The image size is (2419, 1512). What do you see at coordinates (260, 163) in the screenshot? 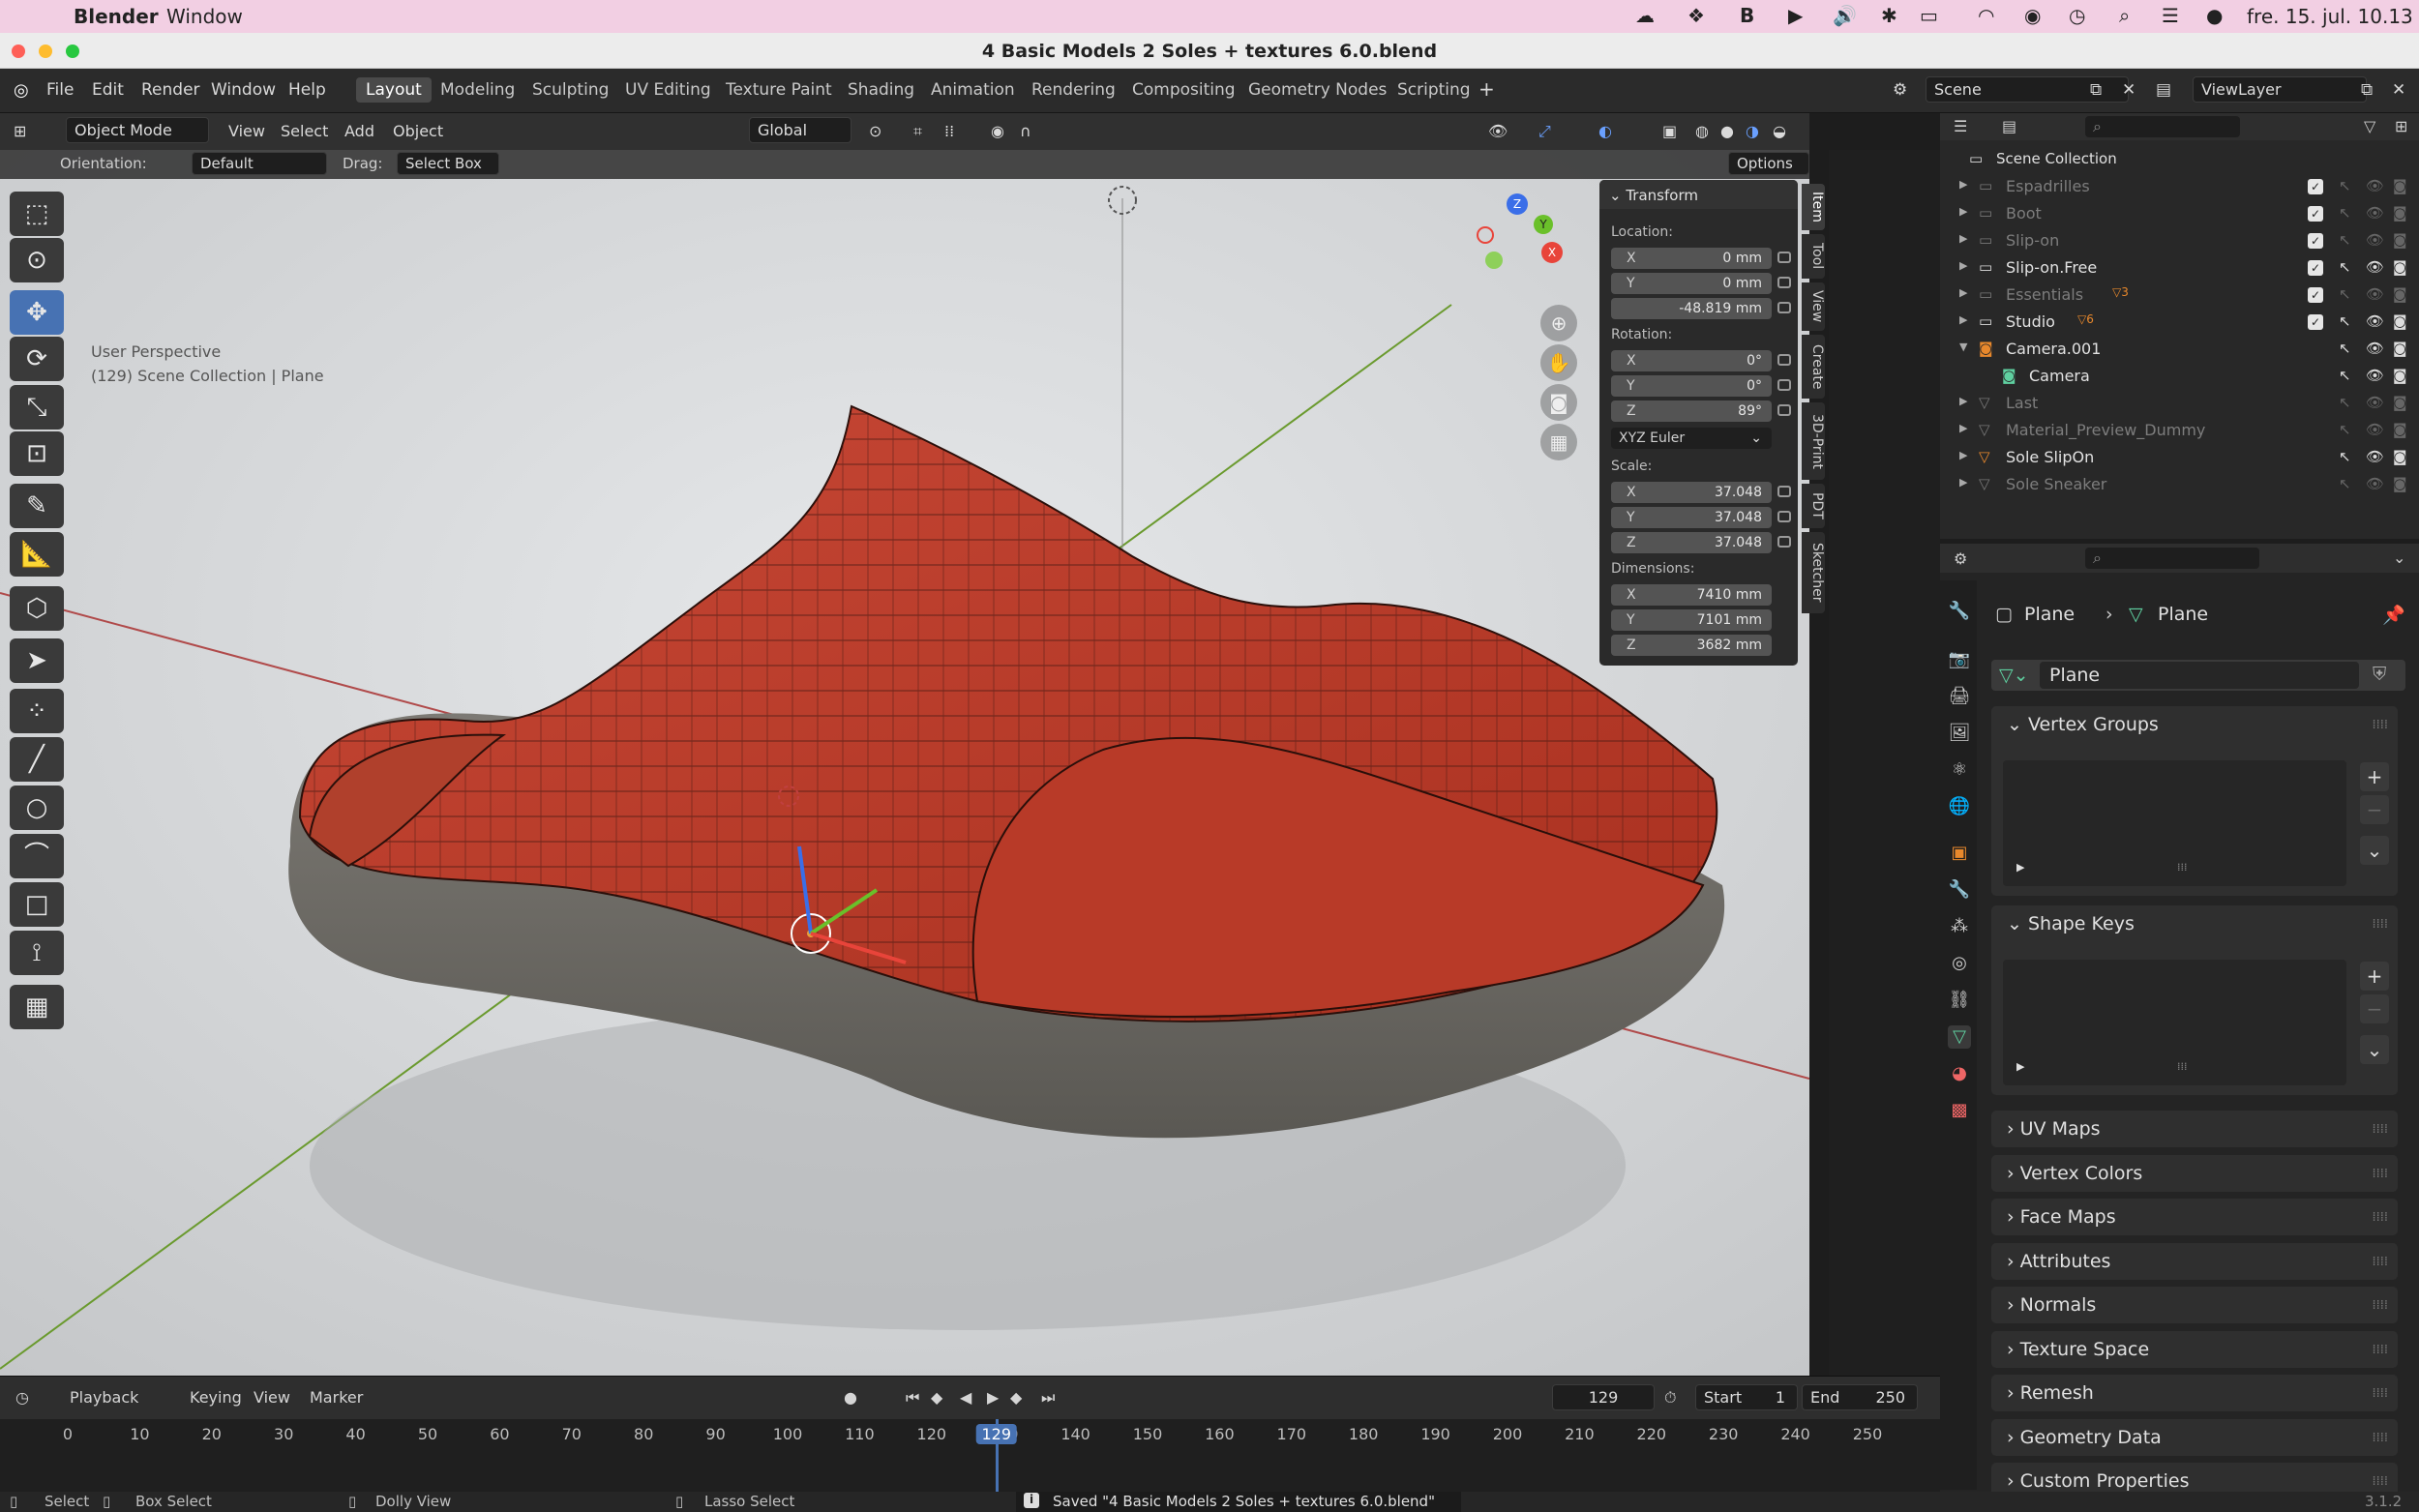
I see `orientation-dropdown: Default` at bounding box center [260, 163].